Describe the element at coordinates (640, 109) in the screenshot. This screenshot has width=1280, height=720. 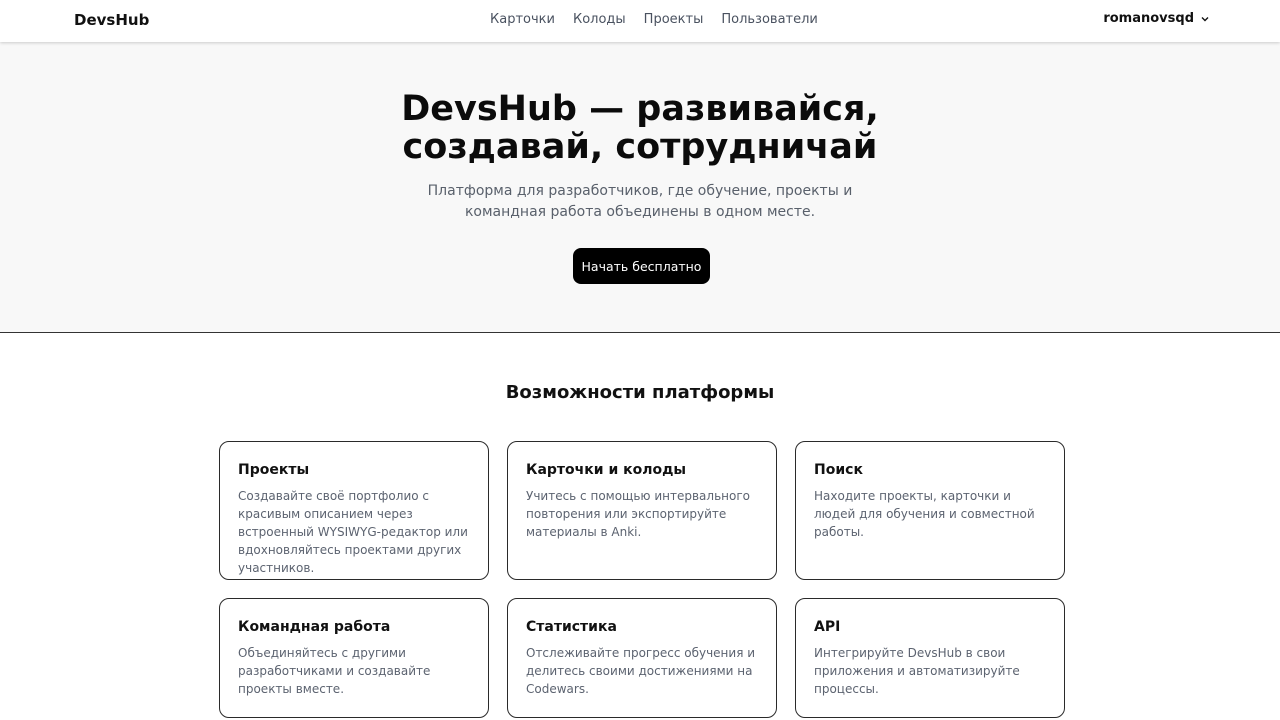
I see `hero-title-line-1: DevsHub — развивайся,` at that location.